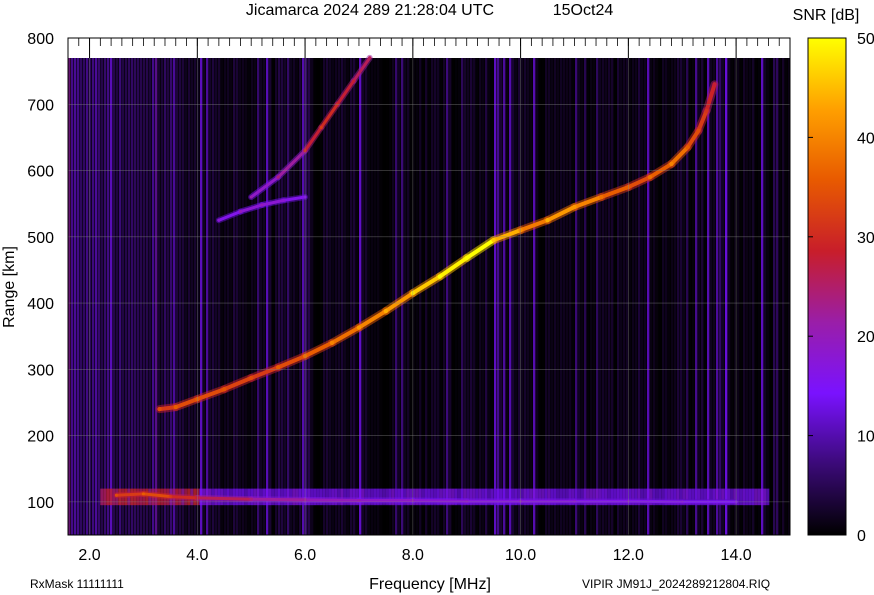  Describe the element at coordinates (197, 555) in the screenshot. I see `x-tick-label: 4.0` at that location.